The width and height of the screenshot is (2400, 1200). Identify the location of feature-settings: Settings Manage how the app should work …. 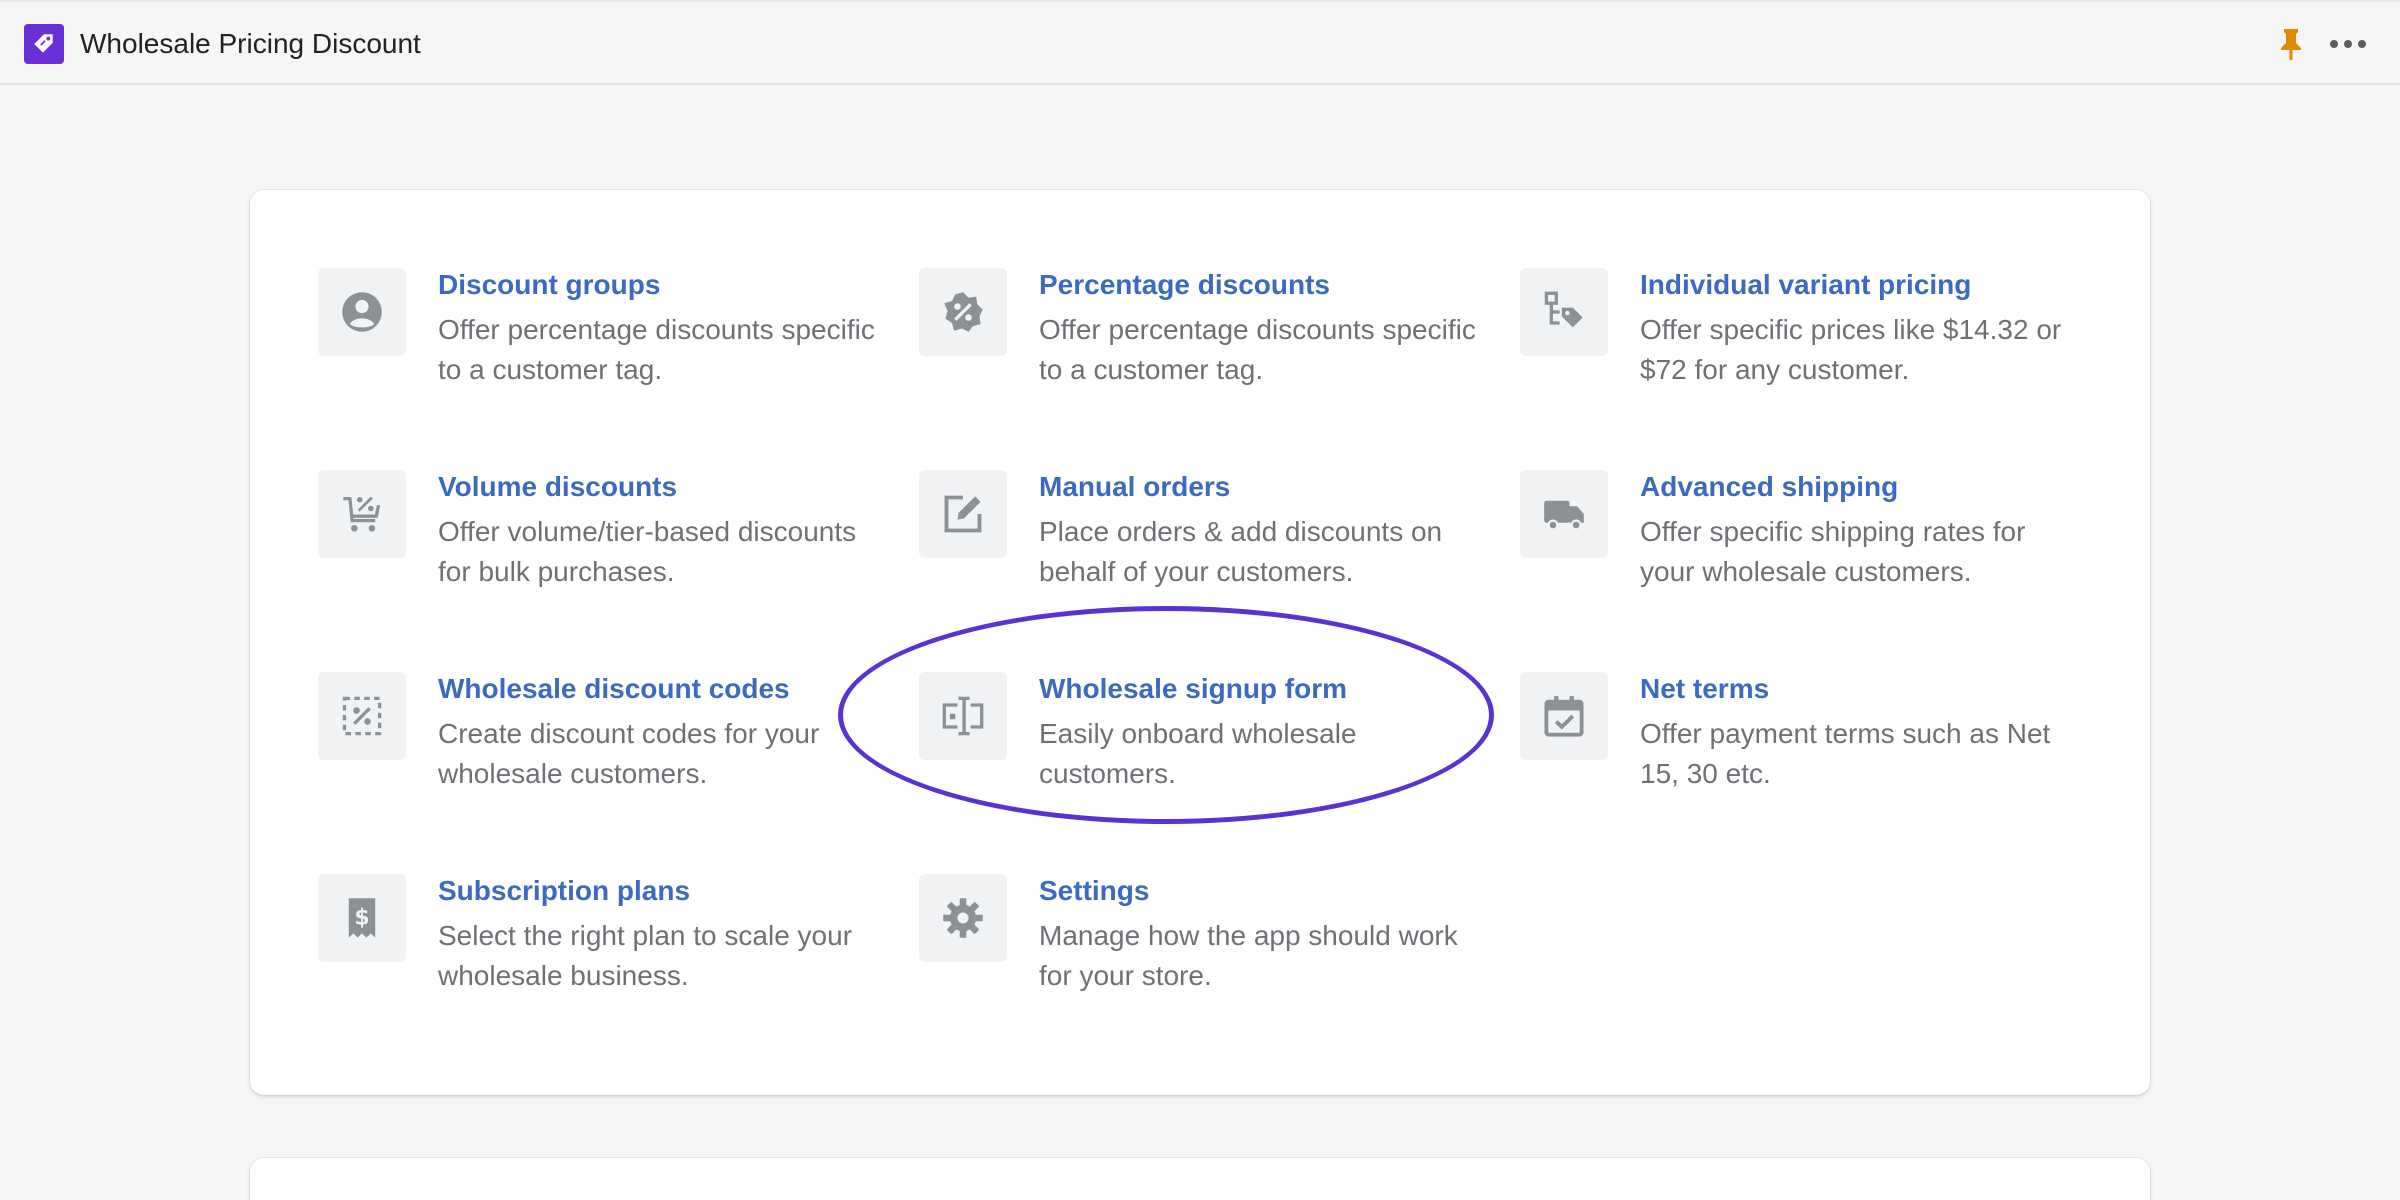
(1199, 949).